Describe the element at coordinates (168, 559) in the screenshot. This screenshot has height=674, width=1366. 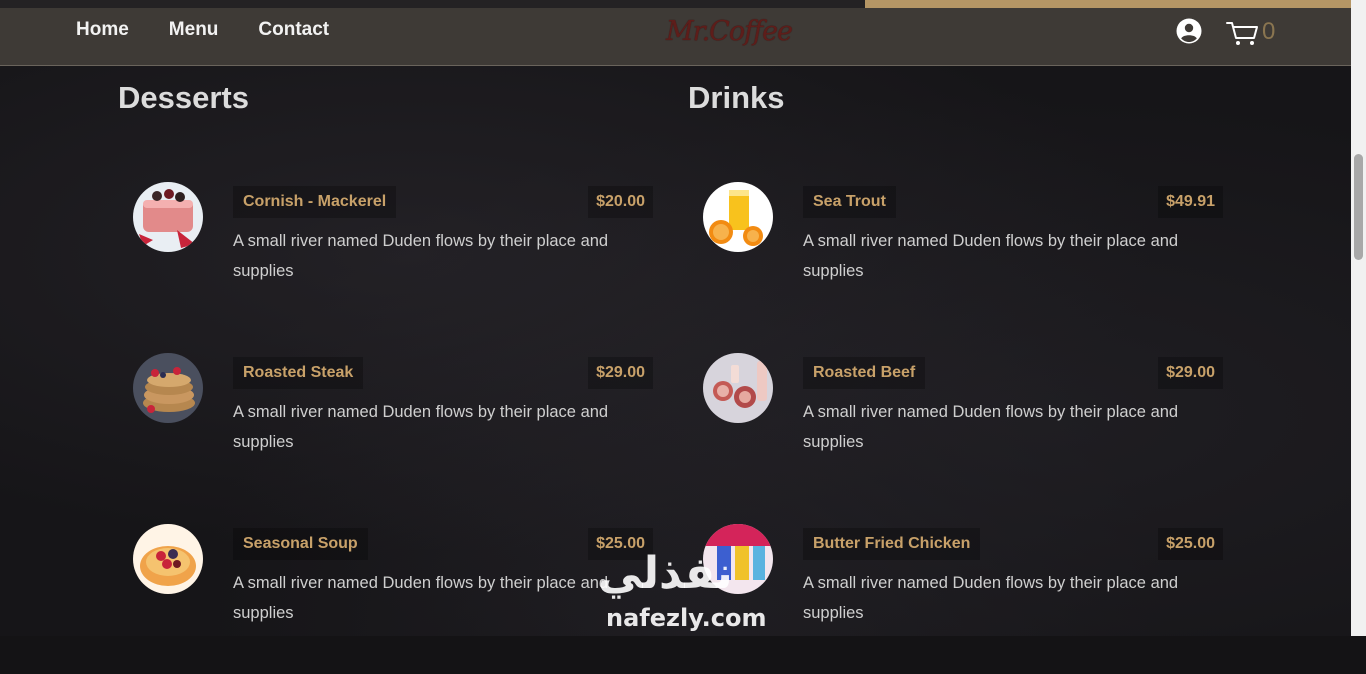
I see `dessert-tart-image` at that location.